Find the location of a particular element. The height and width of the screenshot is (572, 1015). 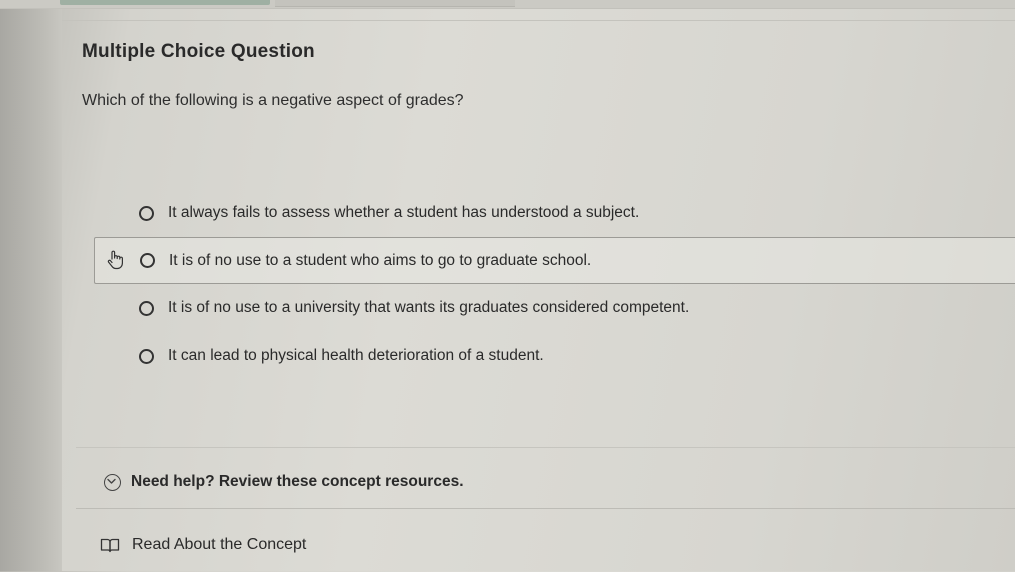

hand-pointer-icon is located at coordinates (115, 260).